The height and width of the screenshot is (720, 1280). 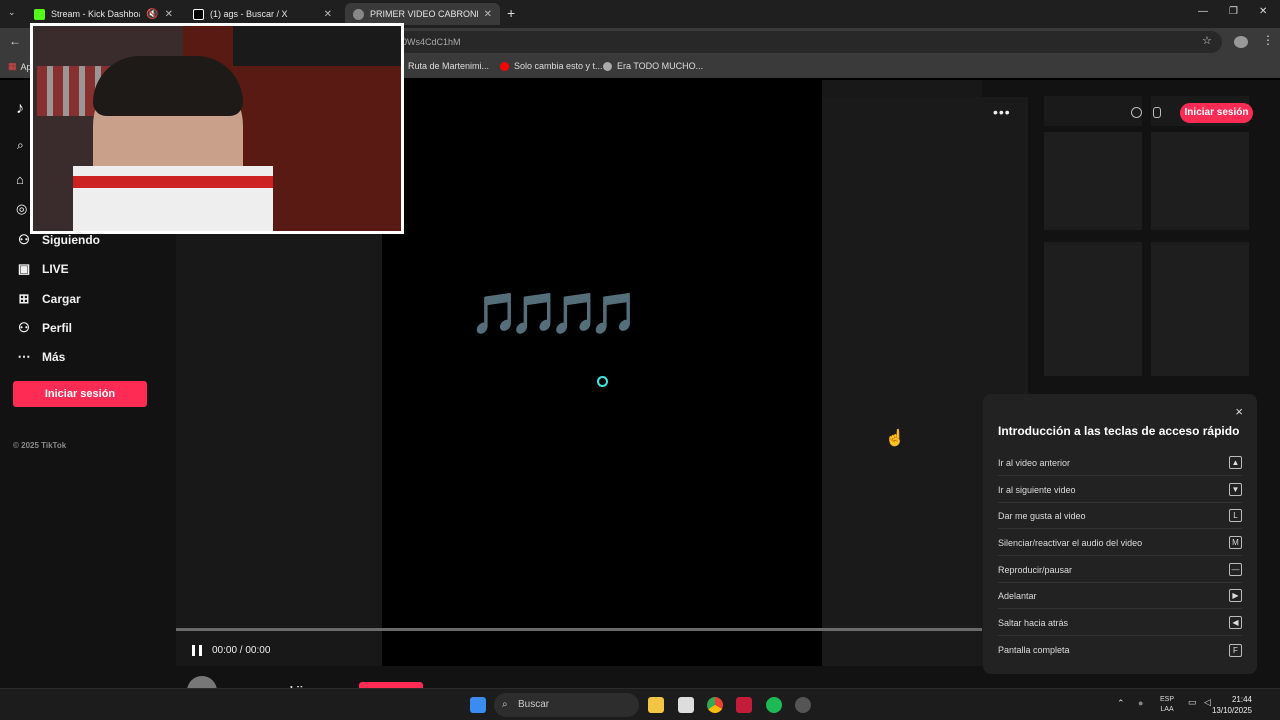 What do you see at coordinates (1120, 463) in the screenshot?
I see `shortcut-row: Ir al video anterior ▲` at bounding box center [1120, 463].